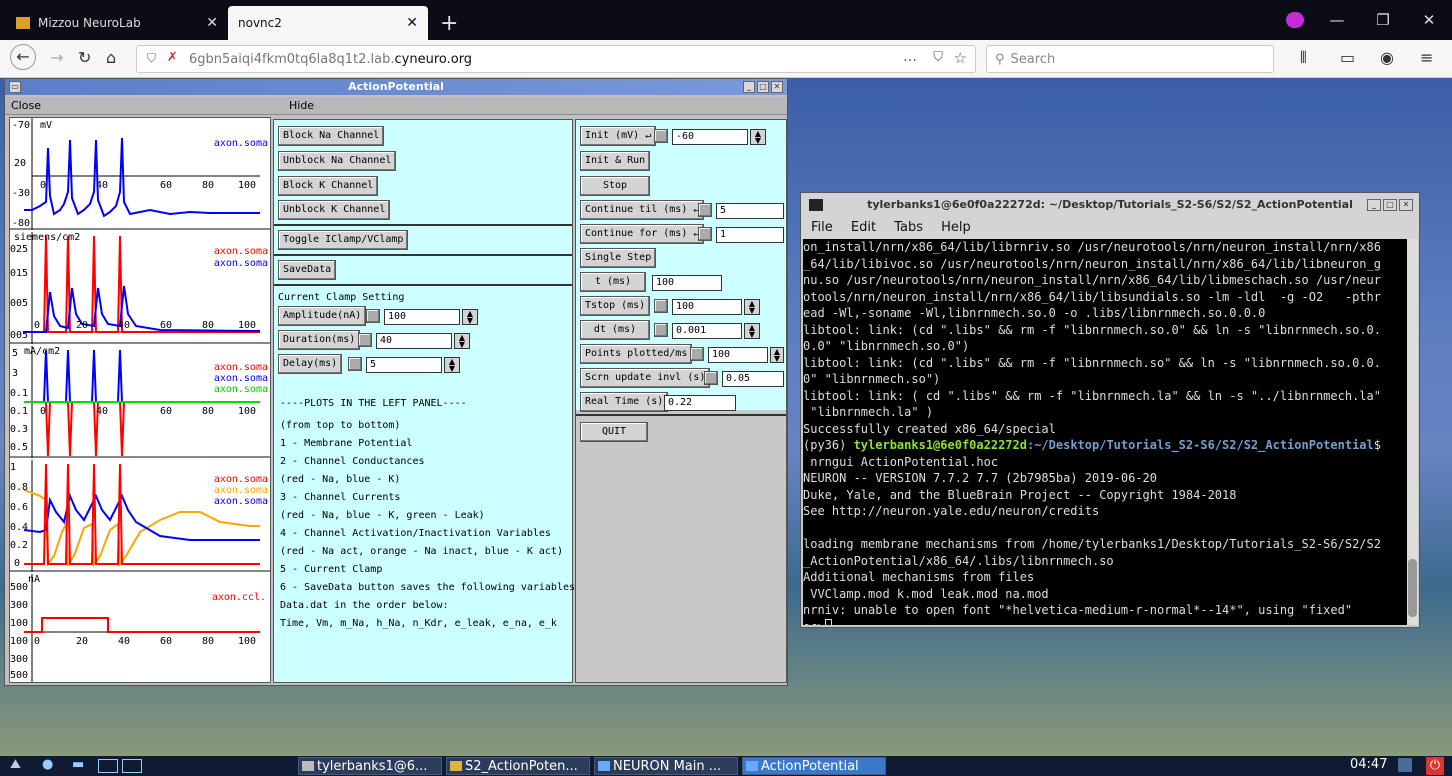 The width and height of the screenshot is (1452, 776). What do you see at coordinates (1303, 58) in the screenshot?
I see `library-icon: ⫴` at bounding box center [1303, 58].